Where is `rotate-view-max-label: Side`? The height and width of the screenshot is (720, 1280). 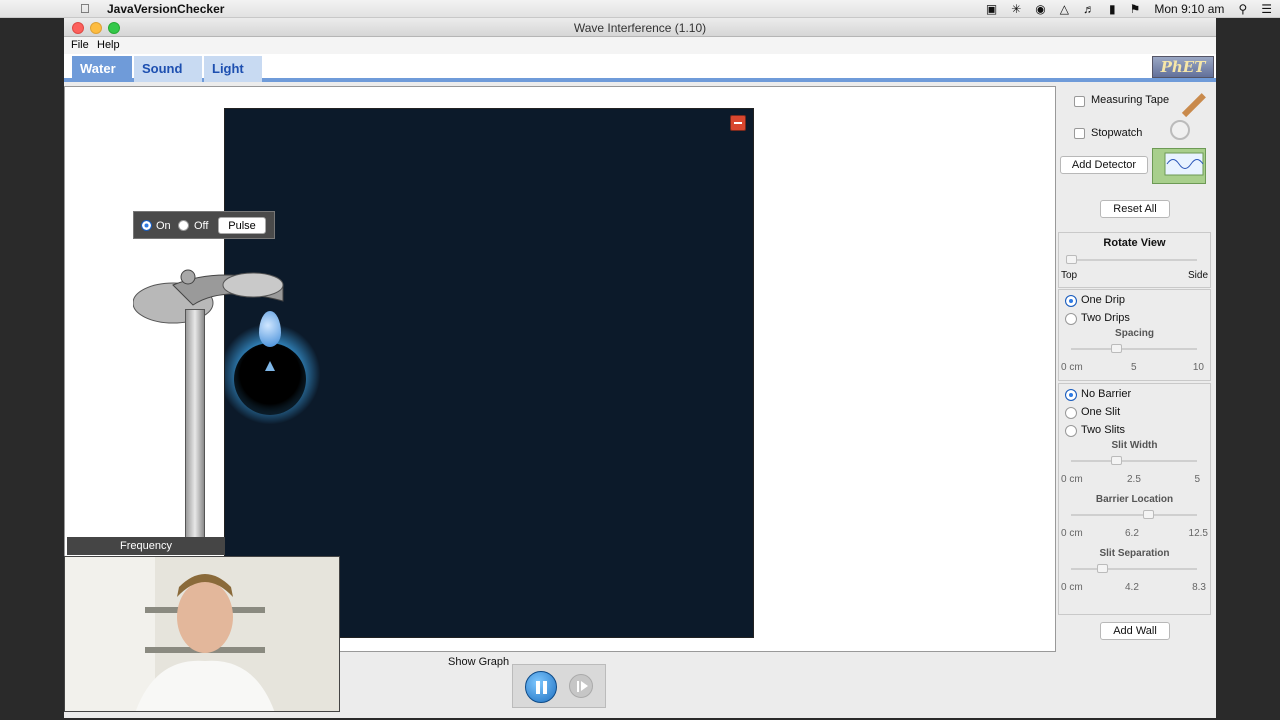
rotate-view-max-label: Side is located at coordinates (1197, 275).